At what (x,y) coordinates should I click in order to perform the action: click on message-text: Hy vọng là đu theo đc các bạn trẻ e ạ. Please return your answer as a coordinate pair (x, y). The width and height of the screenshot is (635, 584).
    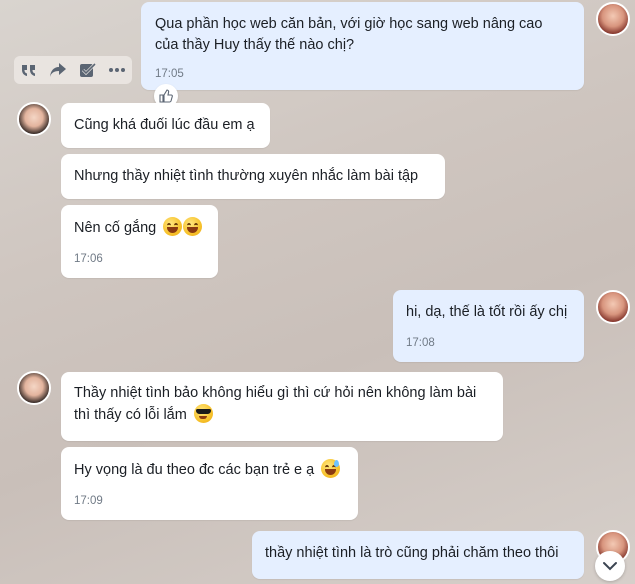
    Looking at the image, I should click on (194, 470).